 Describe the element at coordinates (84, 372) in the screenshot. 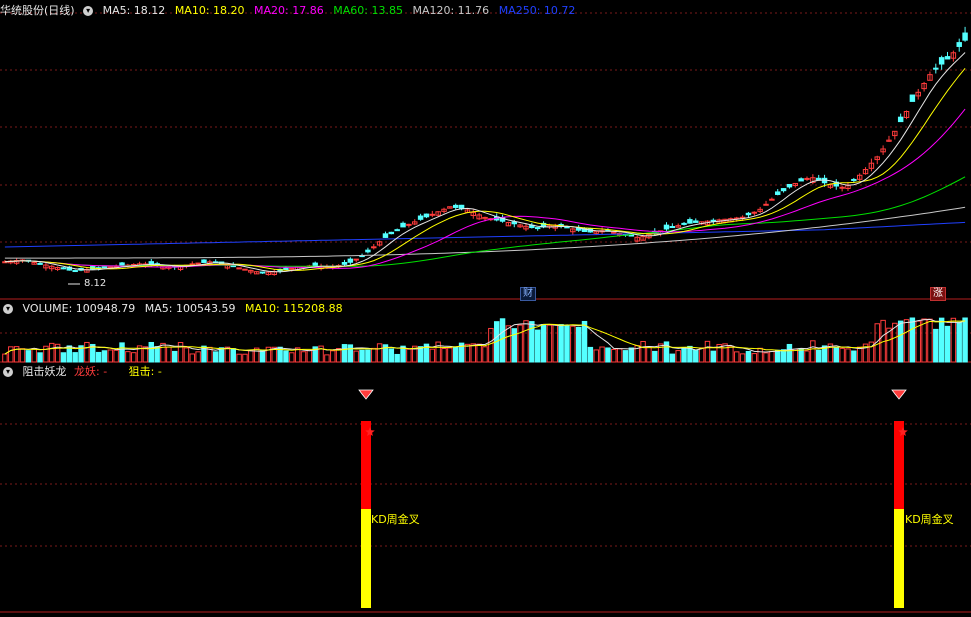

I see `indicator-header: ▾ 阻击妖龙 龙妖: - 狙击: -` at that location.